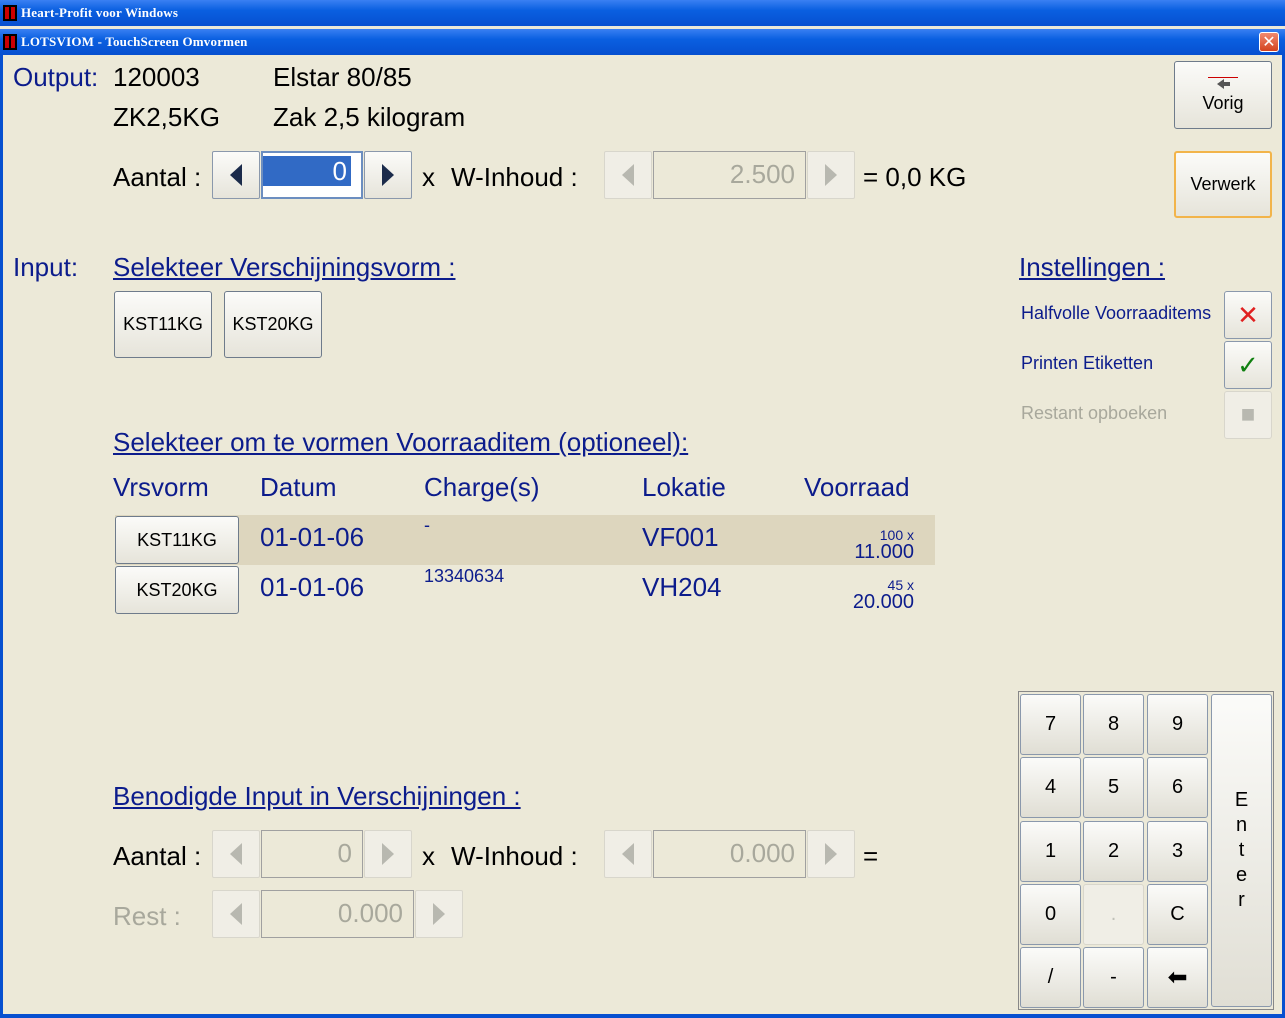  What do you see at coordinates (1094, 413) in the screenshot?
I see `setting-restant-label: Restant opboeken` at bounding box center [1094, 413].